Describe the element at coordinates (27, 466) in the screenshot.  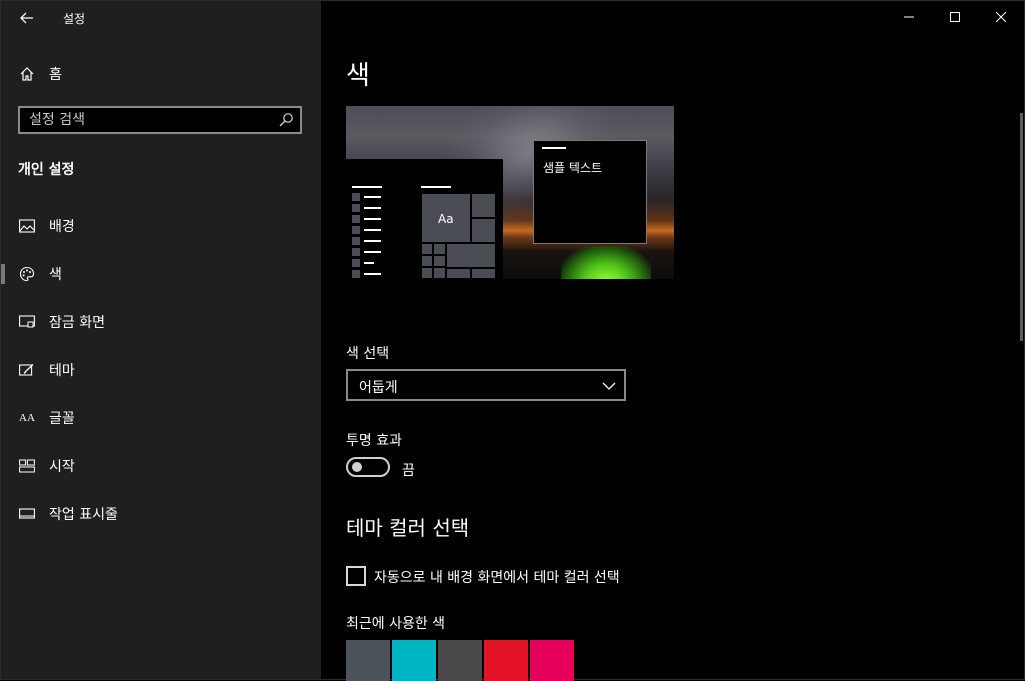
I see `start-icon` at that location.